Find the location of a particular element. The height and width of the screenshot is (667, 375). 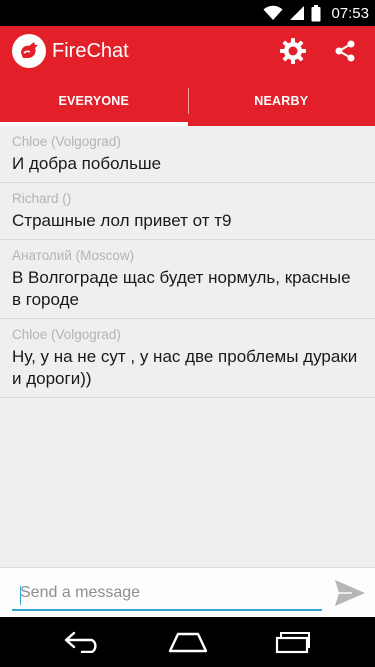

settings-gear-icon is located at coordinates (293, 51).